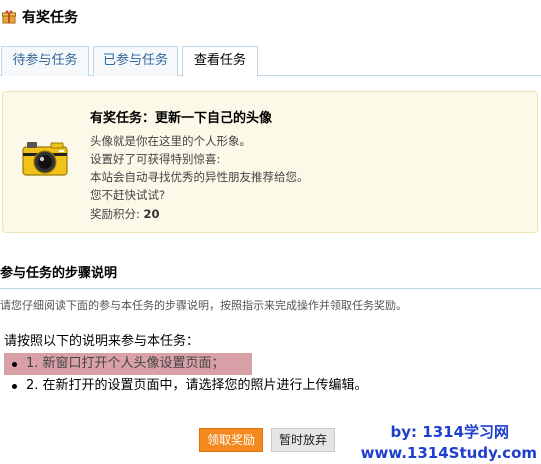  I want to click on watermark-line: www.1314Study.com, so click(448, 453).